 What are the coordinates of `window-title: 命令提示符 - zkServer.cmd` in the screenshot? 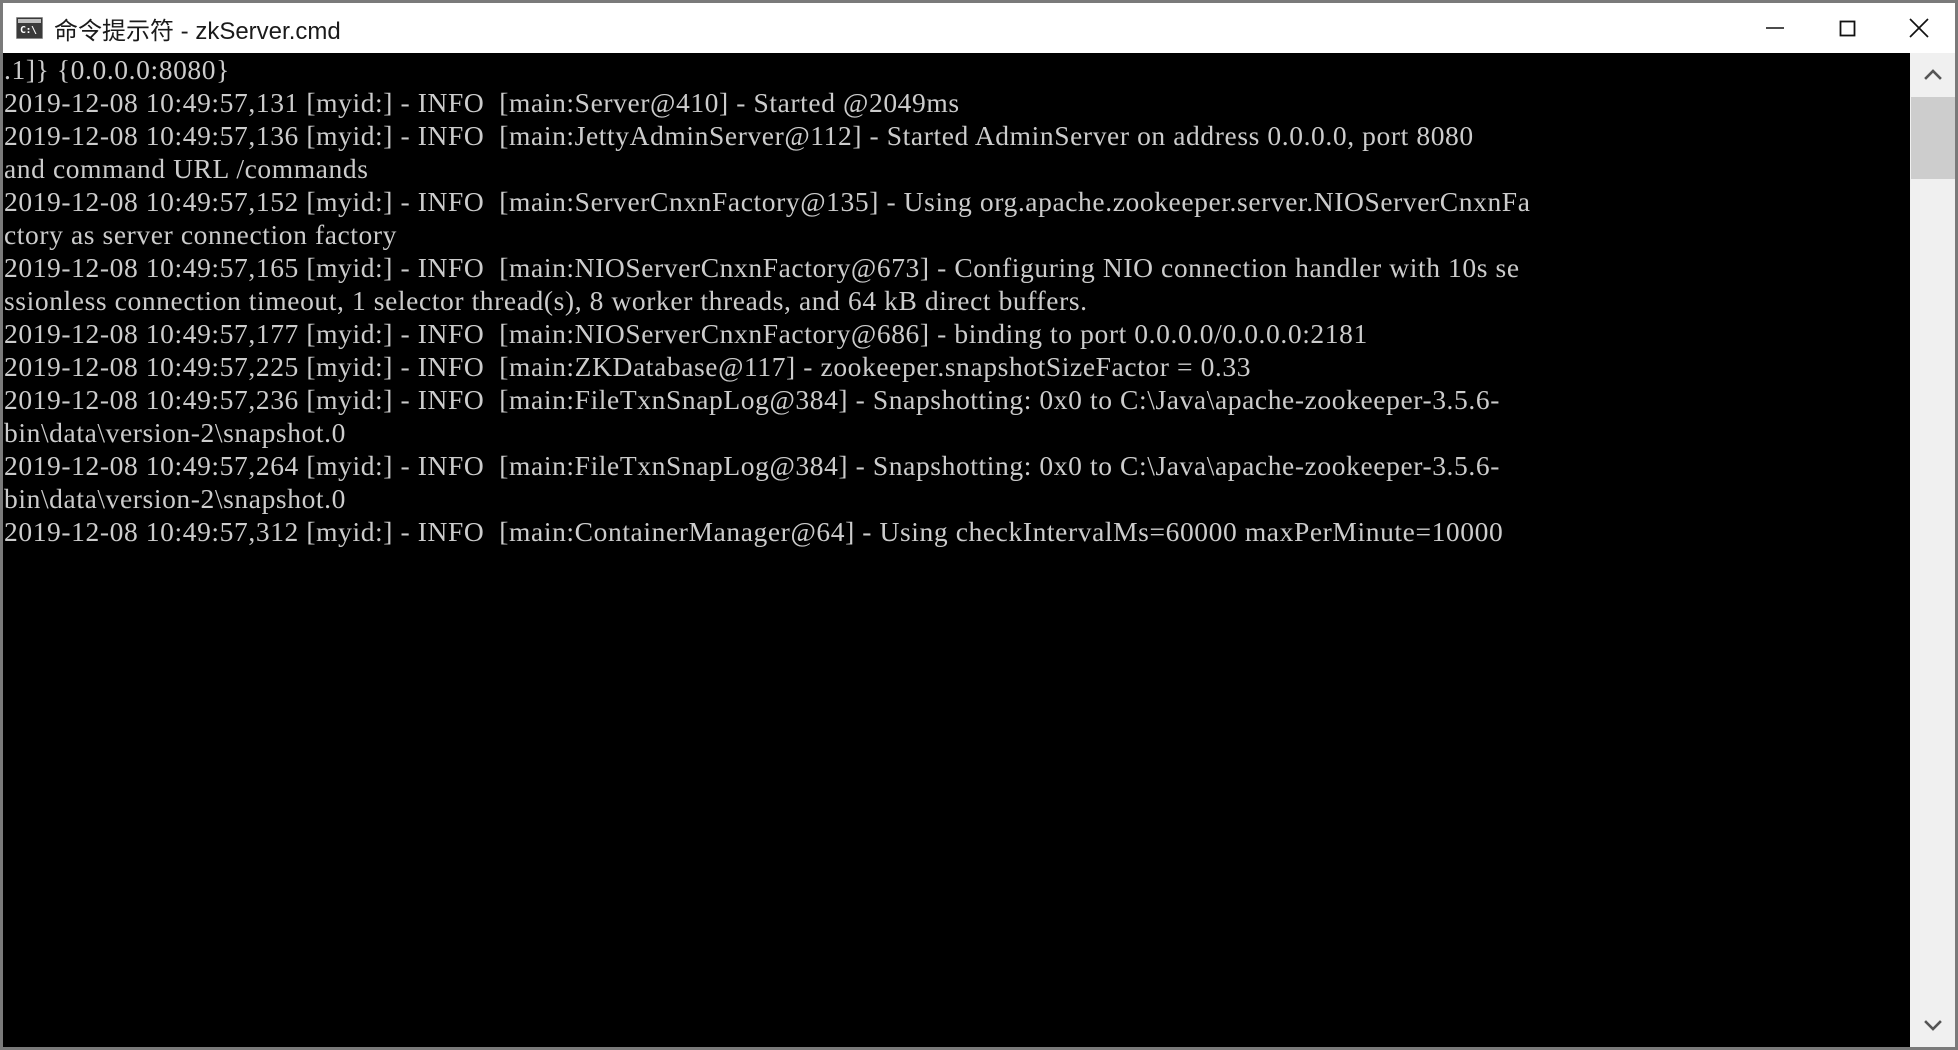 It's located at (197, 31).